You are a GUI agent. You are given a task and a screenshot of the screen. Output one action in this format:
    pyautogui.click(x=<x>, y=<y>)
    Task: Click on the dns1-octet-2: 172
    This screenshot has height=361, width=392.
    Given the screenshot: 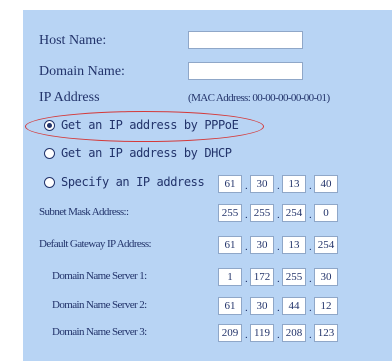 What is the action you would take?
    pyautogui.click(x=262, y=277)
    